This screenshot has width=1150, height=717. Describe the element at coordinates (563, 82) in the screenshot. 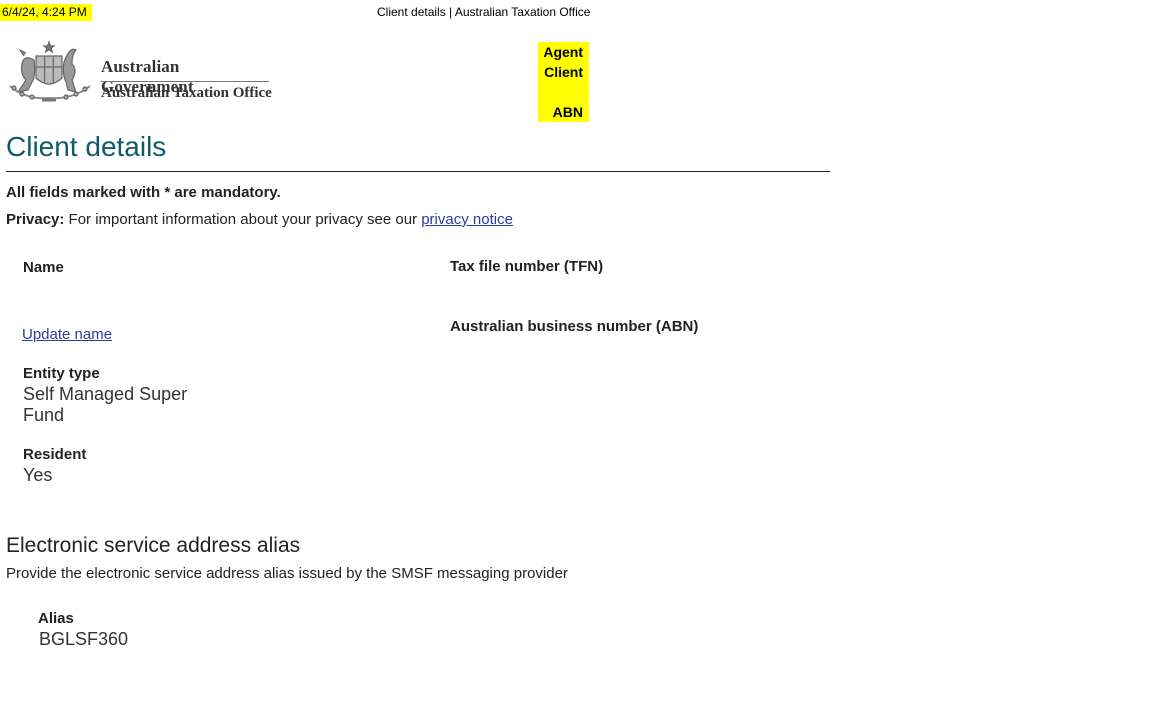

I see `highlight-box: Agent Client ABN` at that location.